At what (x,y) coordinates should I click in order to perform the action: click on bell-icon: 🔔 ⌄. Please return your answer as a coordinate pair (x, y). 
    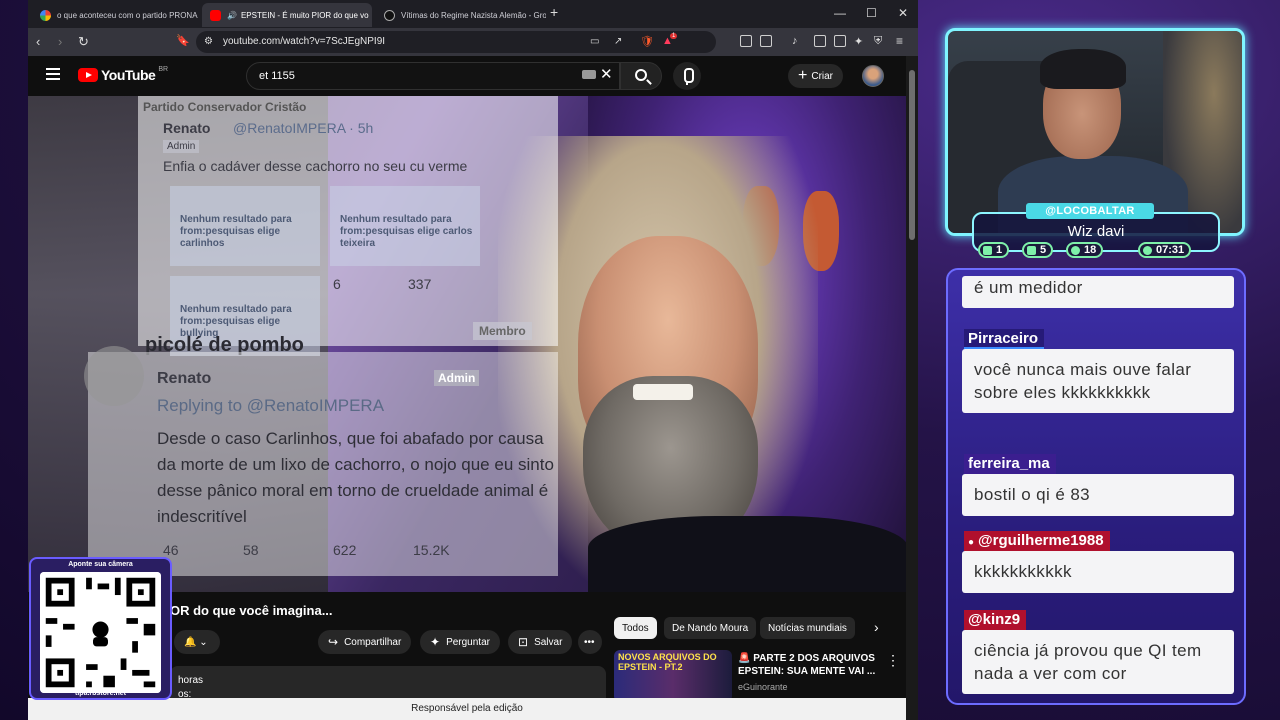
    Looking at the image, I should click on (196, 642).